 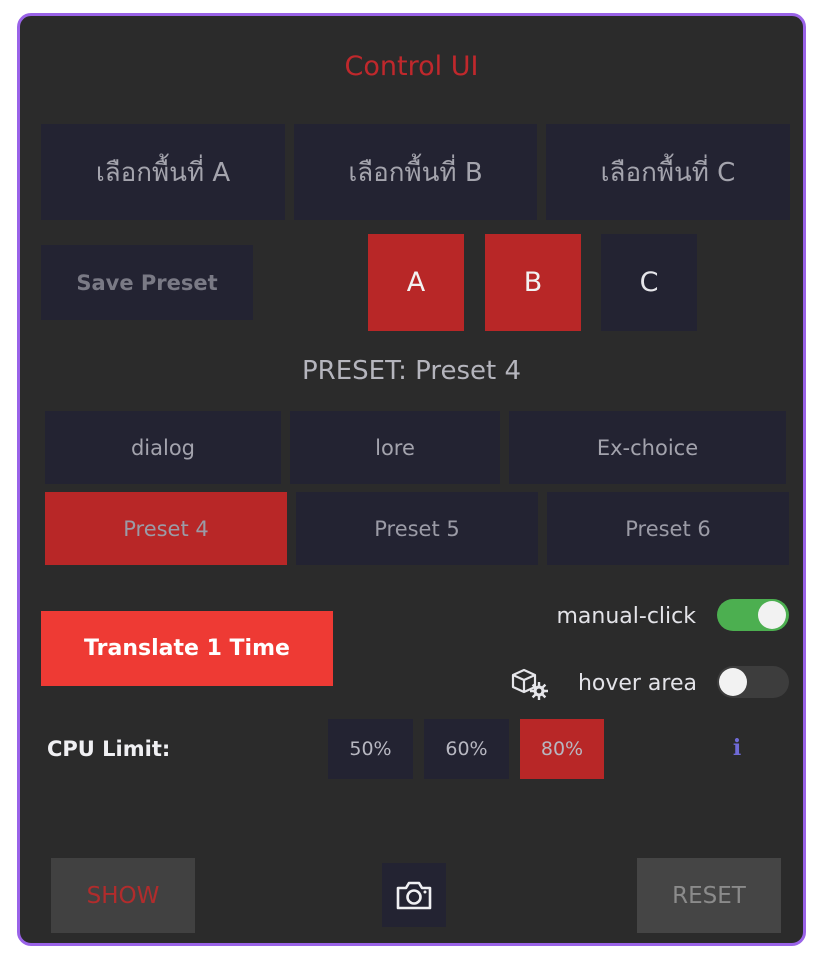 What do you see at coordinates (709, 895) in the screenshot?
I see `reset-button: RESET` at bounding box center [709, 895].